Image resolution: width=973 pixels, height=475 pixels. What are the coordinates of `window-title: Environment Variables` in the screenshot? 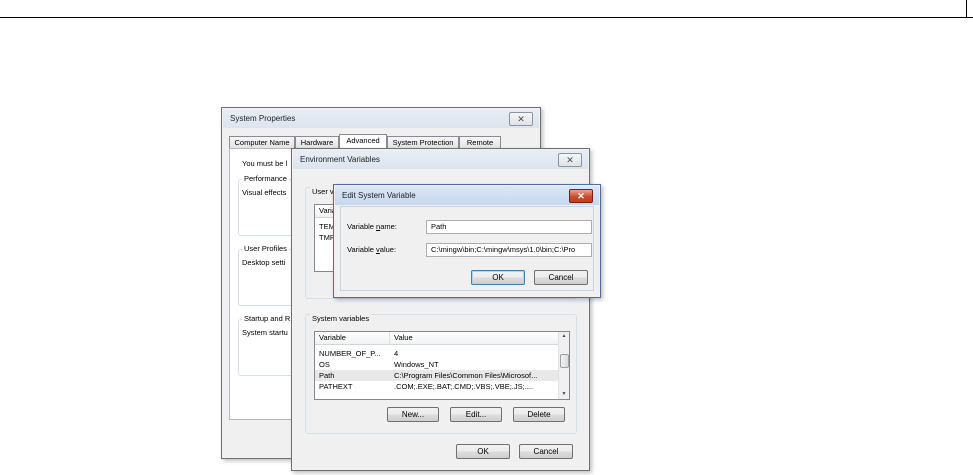 It's located at (340, 159).